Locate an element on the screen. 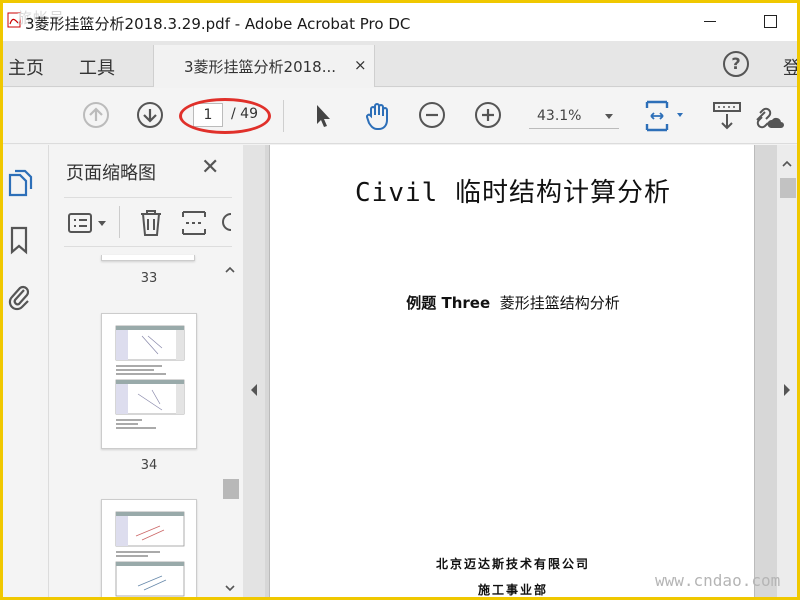  document-subtitle: 例题 Three 菱形挂篮结构分析 is located at coordinates (513, 302).